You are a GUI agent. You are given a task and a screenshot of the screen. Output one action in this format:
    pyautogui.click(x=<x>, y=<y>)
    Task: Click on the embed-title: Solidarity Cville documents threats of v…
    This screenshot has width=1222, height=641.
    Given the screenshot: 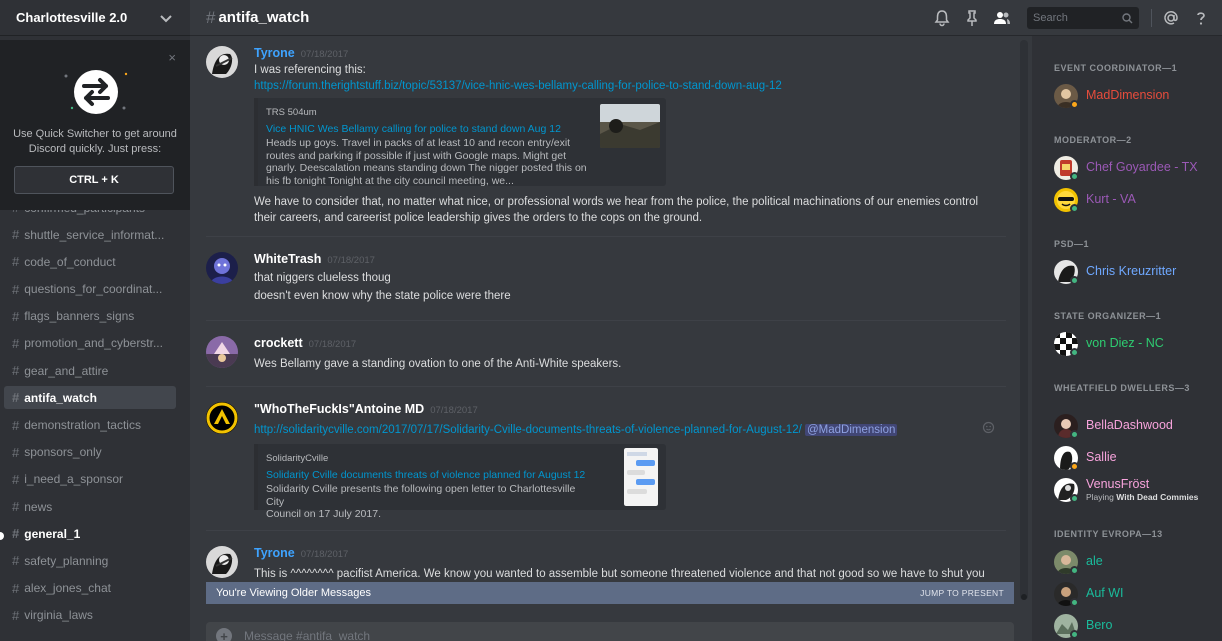 What is the action you would take?
    pyautogui.click(x=461, y=475)
    